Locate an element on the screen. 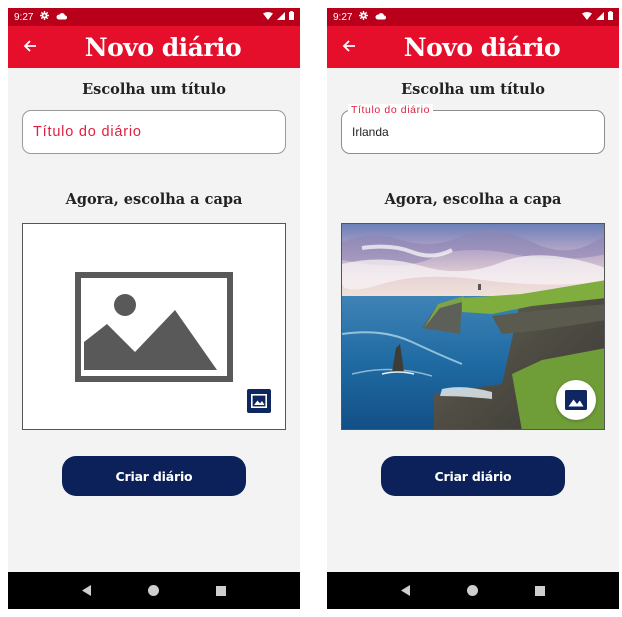  image-placeholder-icon is located at coordinates (154, 327).